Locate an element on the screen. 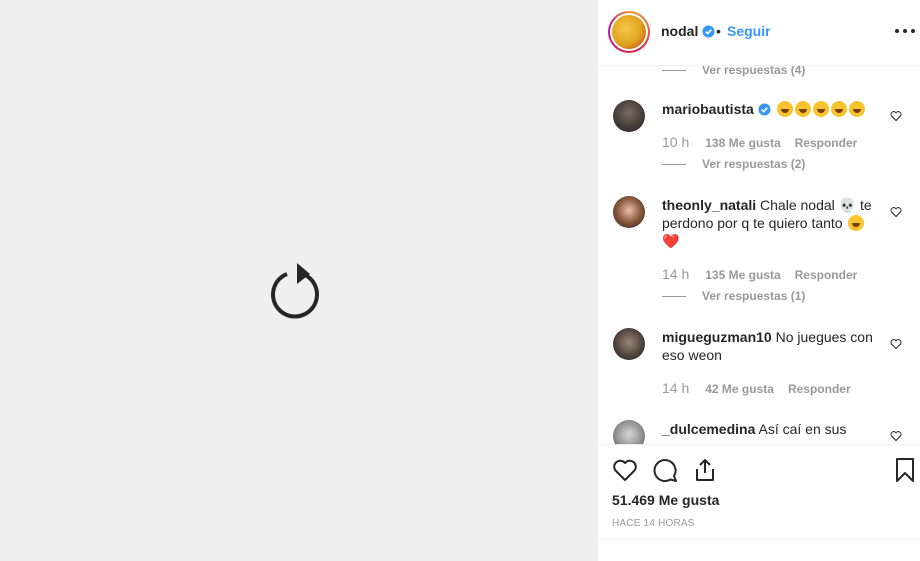 This screenshot has width=920, height=561. commenter-username: _dulcemedina is located at coordinates (708, 429).